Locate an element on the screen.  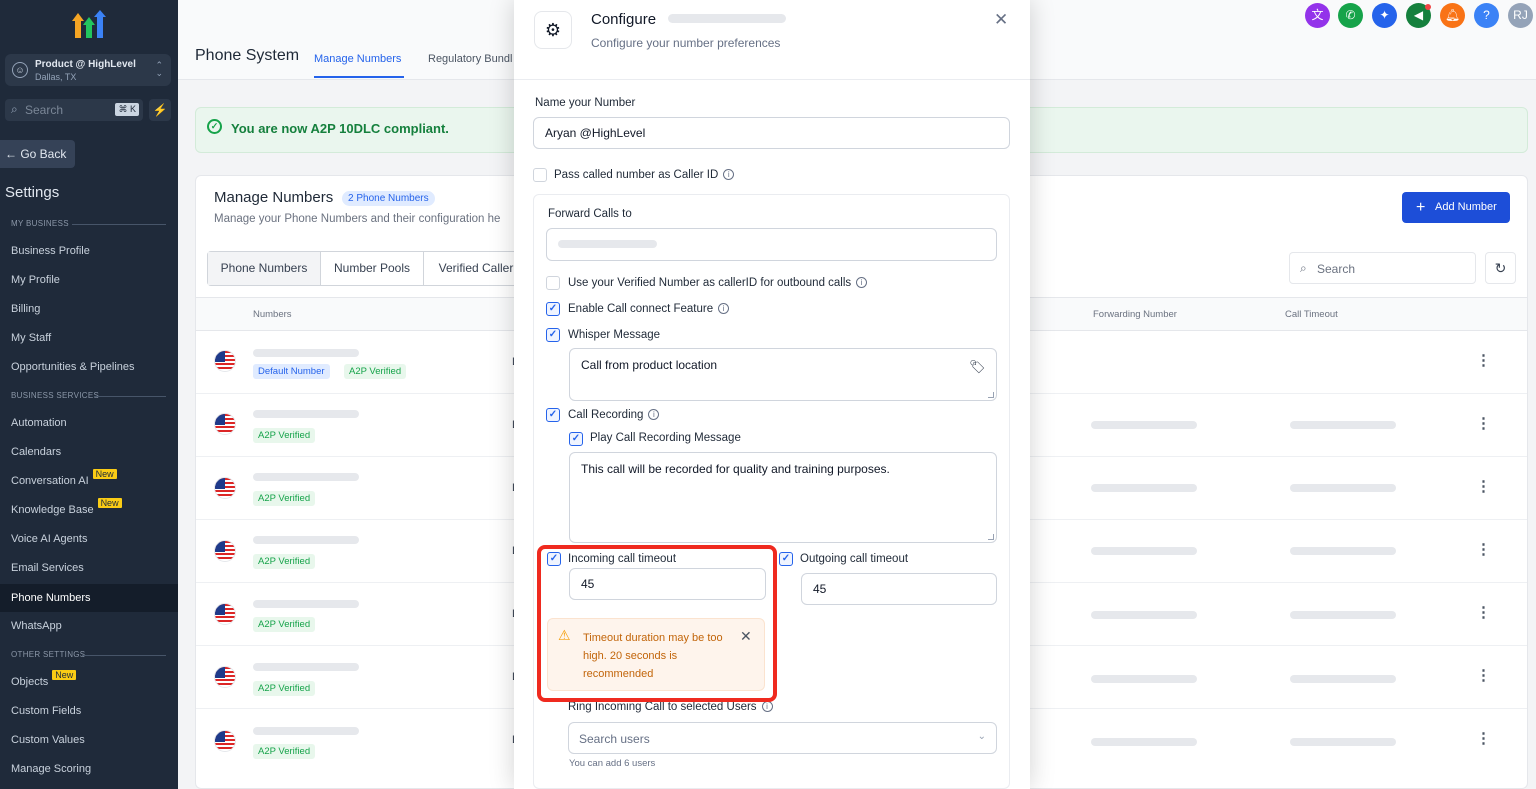
sidebar-item-label: Knowledge Base is located at coordinates (52, 510).